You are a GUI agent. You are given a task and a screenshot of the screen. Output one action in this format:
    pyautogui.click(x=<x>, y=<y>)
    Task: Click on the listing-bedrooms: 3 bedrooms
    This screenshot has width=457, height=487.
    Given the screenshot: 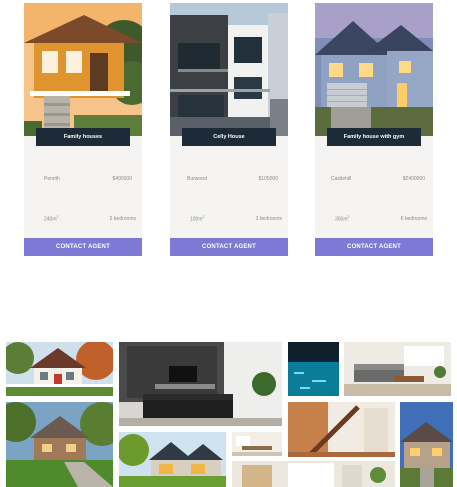 What is the action you would take?
    pyautogui.click(x=268, y=219)
    